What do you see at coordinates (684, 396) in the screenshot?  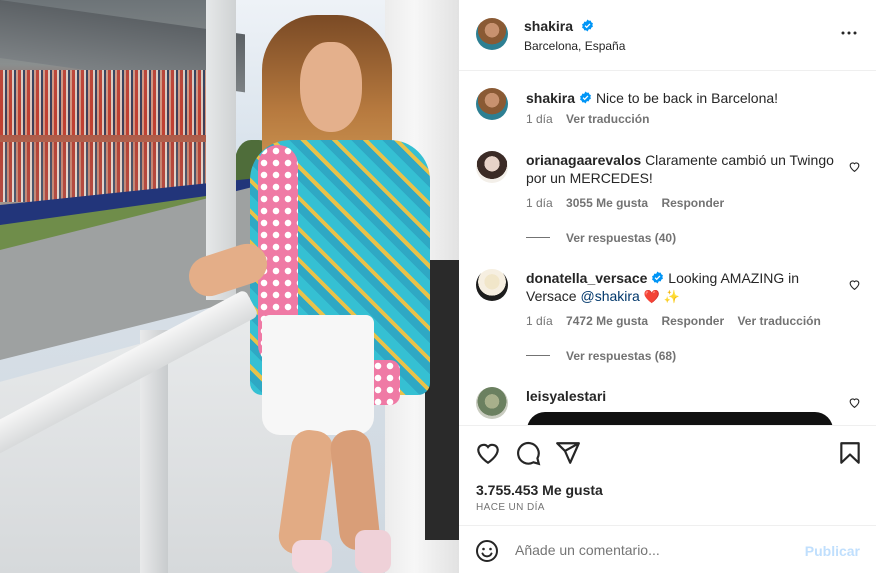 I see `comment-text-line: leisyalestari` at bounding box center [684, 396].